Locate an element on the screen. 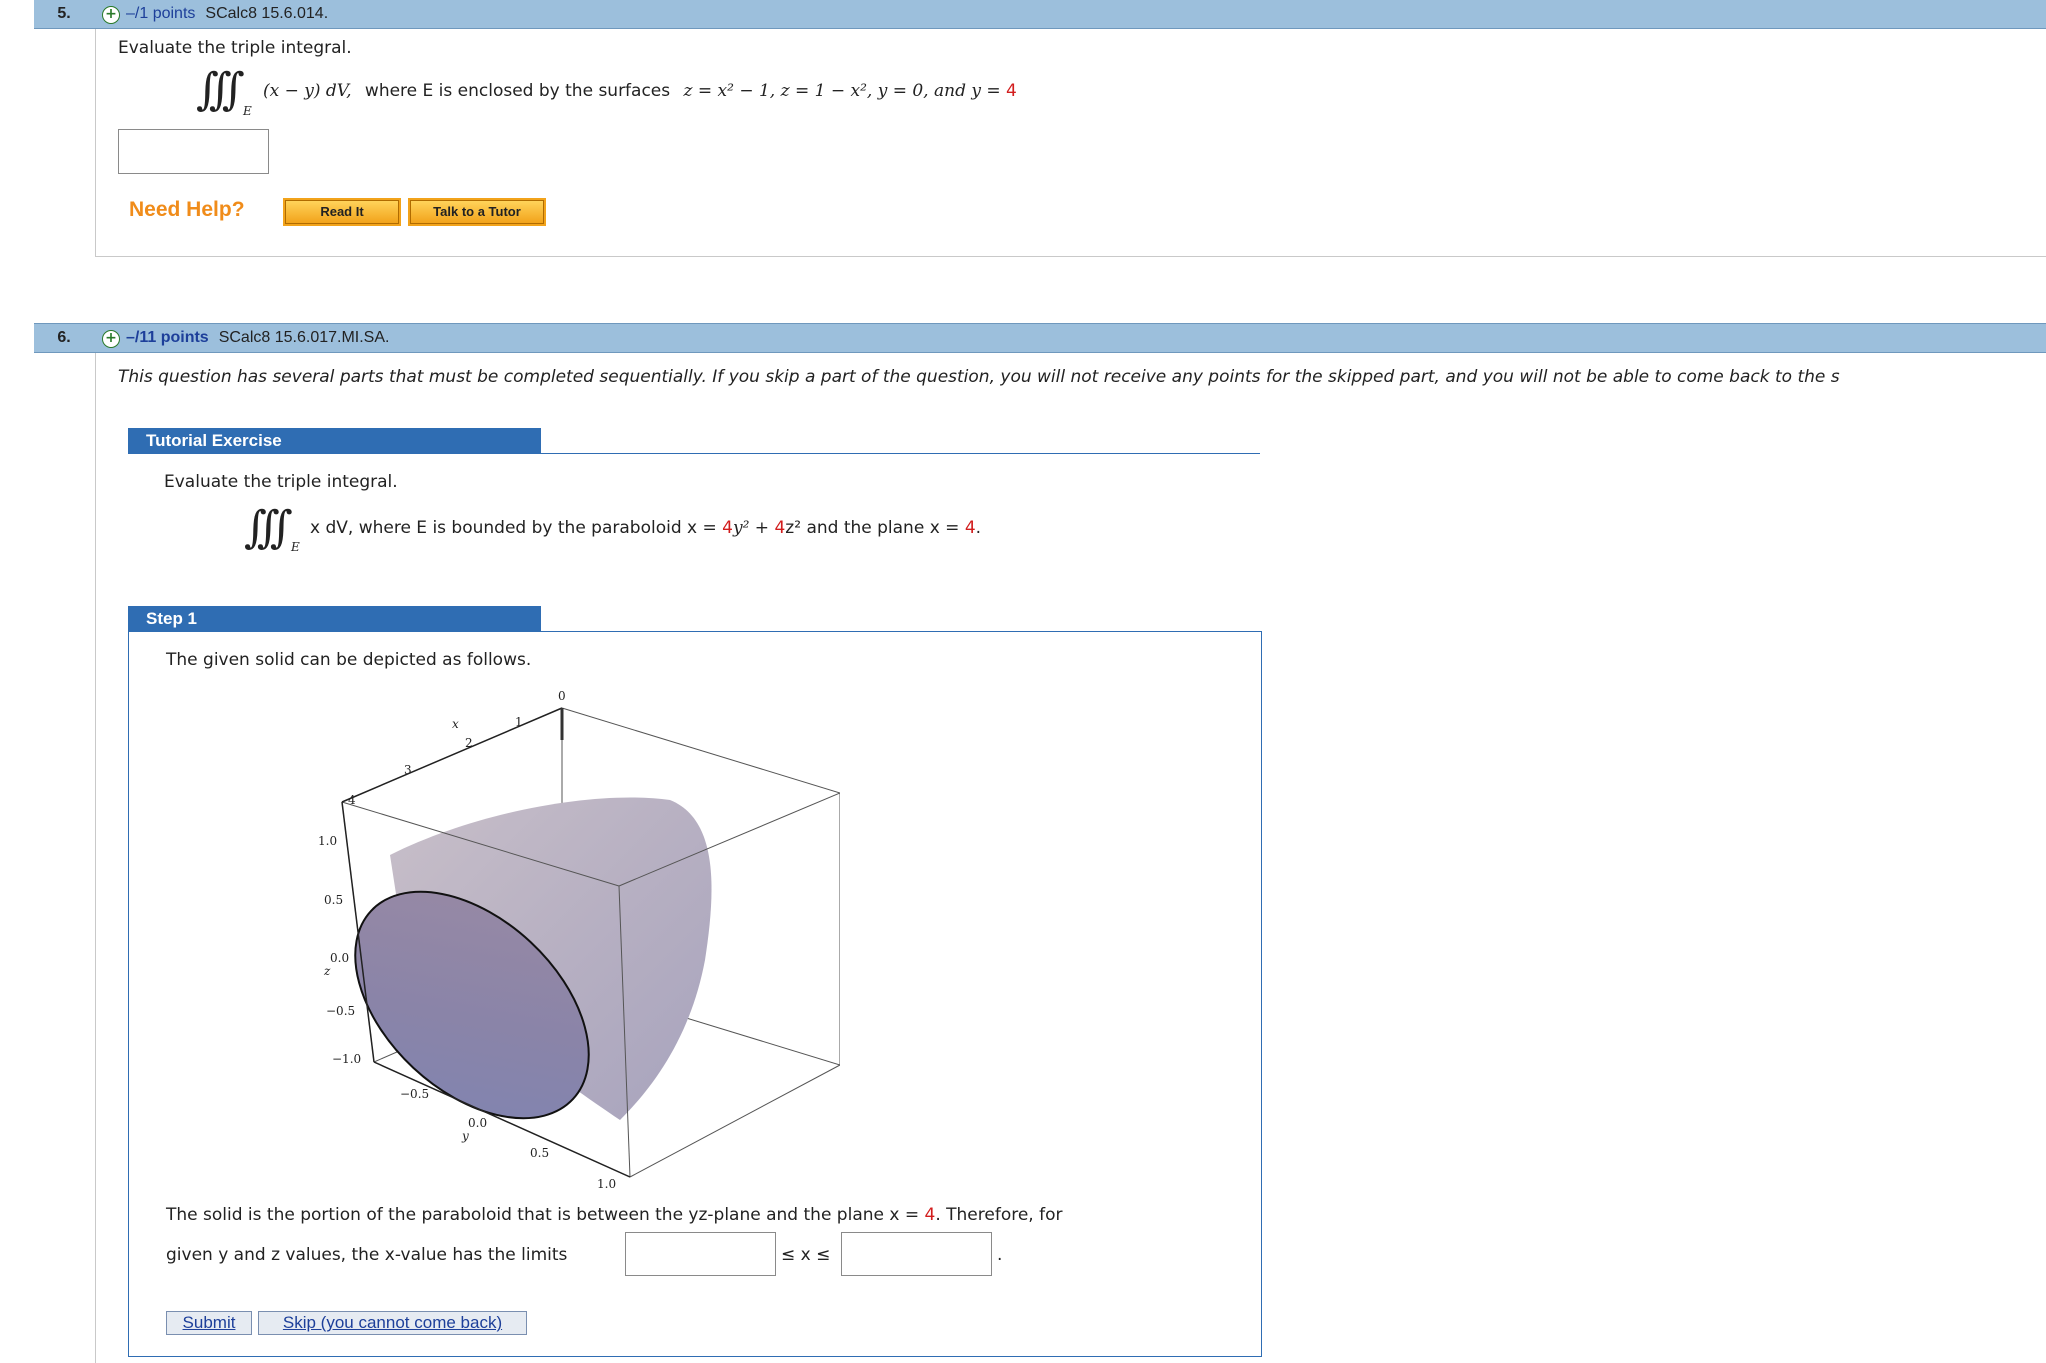  q5-points: –/1 points SCalc8 15.6.014. is located at coordinates (227, 13).